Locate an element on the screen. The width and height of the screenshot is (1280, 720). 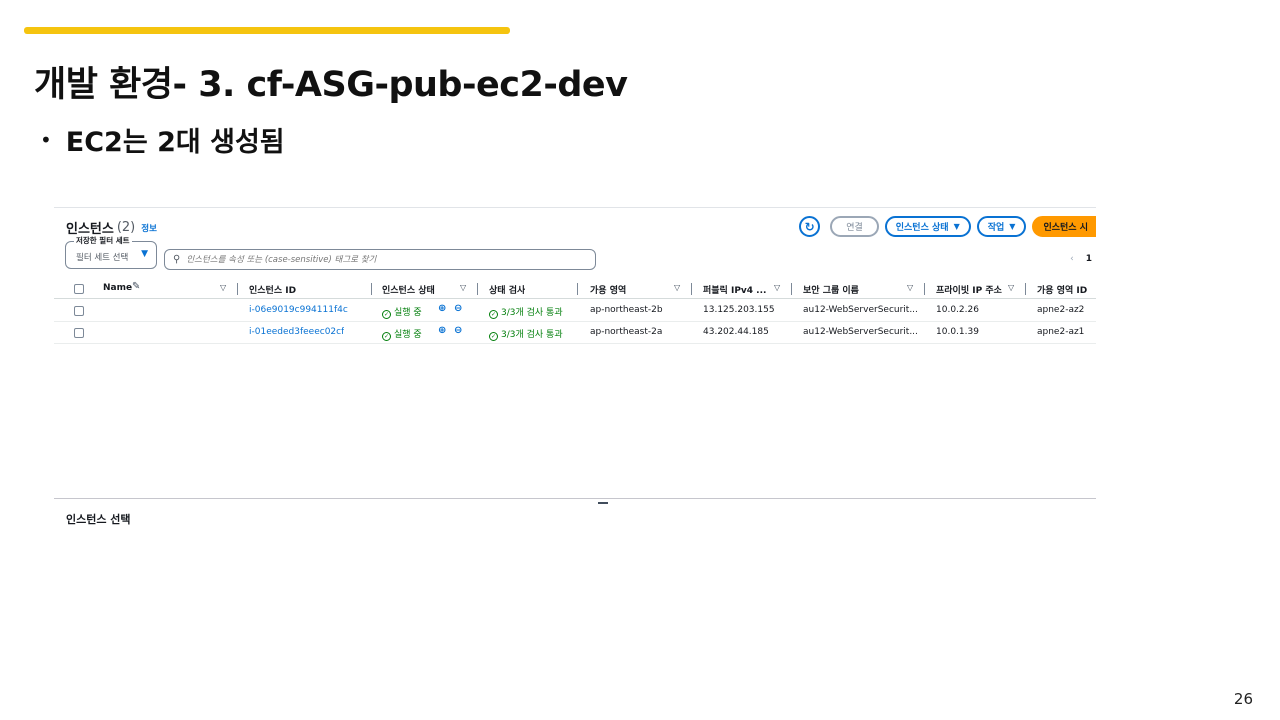
cell-az: ap-northeast-2b is located at coordinates (626, 310).